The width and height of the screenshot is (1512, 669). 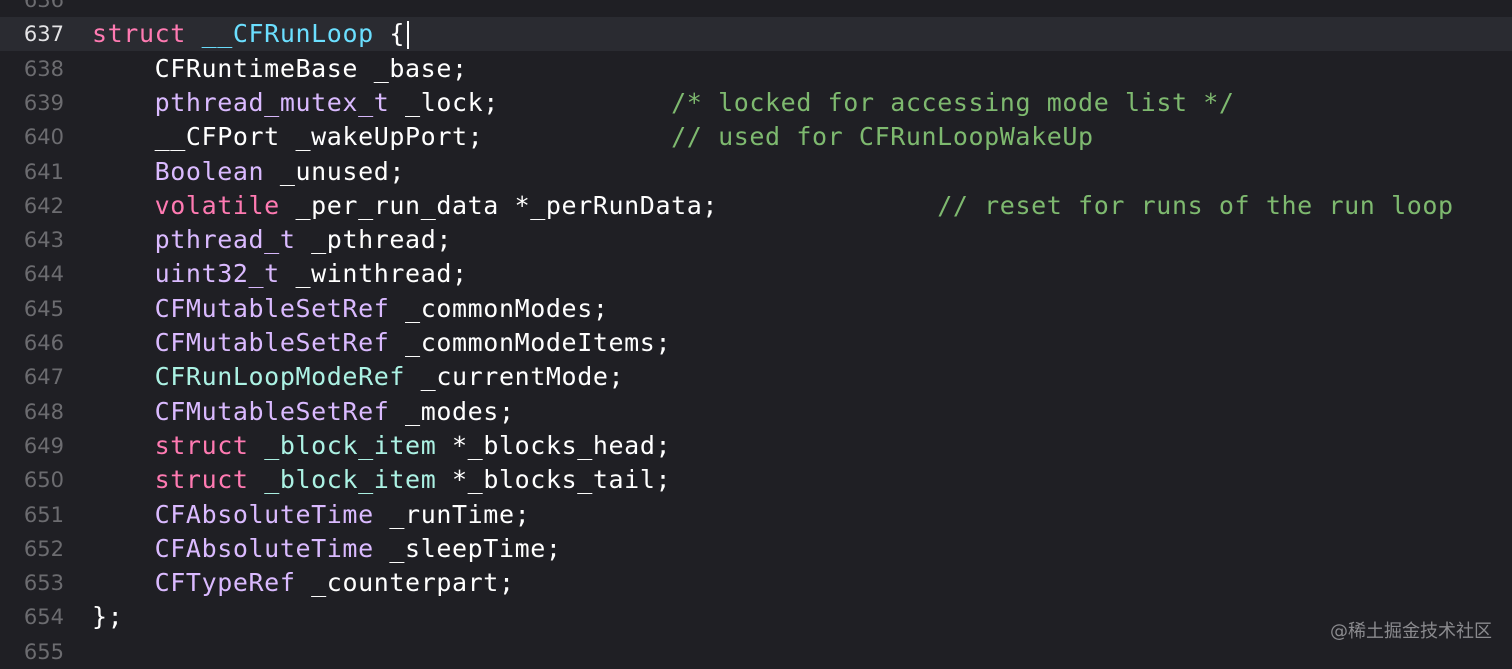 What do you see at coordinates (1195, 205) in the screenshot?
I see `code-token-cm: // reset for runs of the run loop` at bounding box center [1195, 205].